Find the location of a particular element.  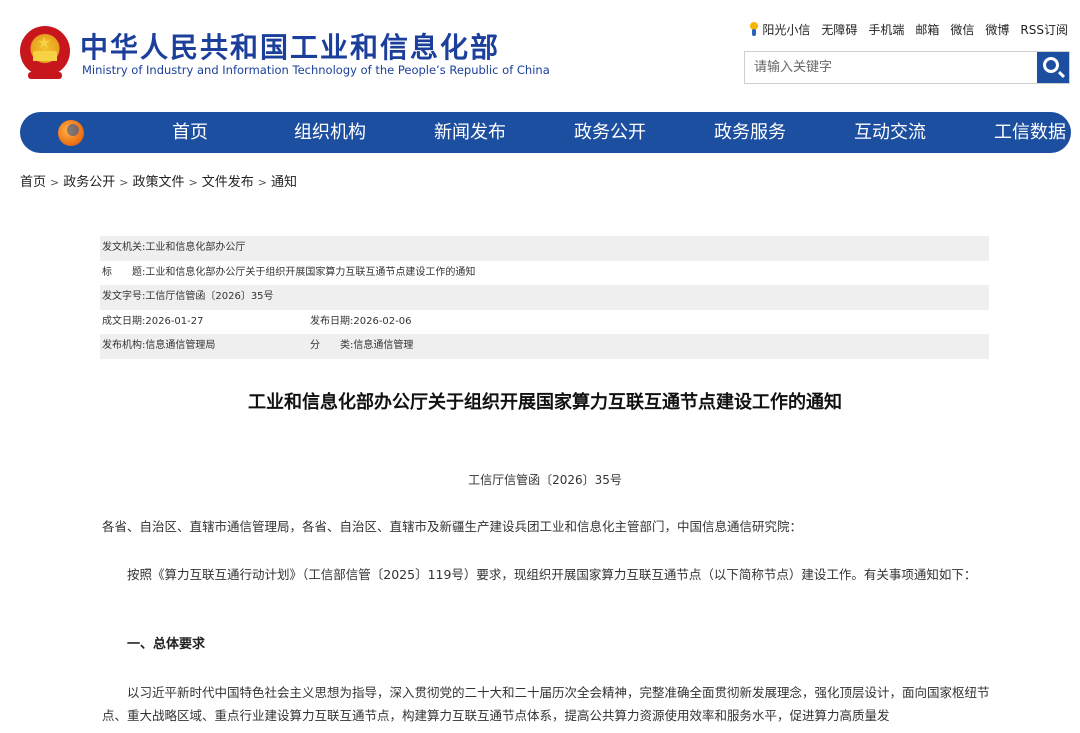

search-input is located at coordinates (890, 67).